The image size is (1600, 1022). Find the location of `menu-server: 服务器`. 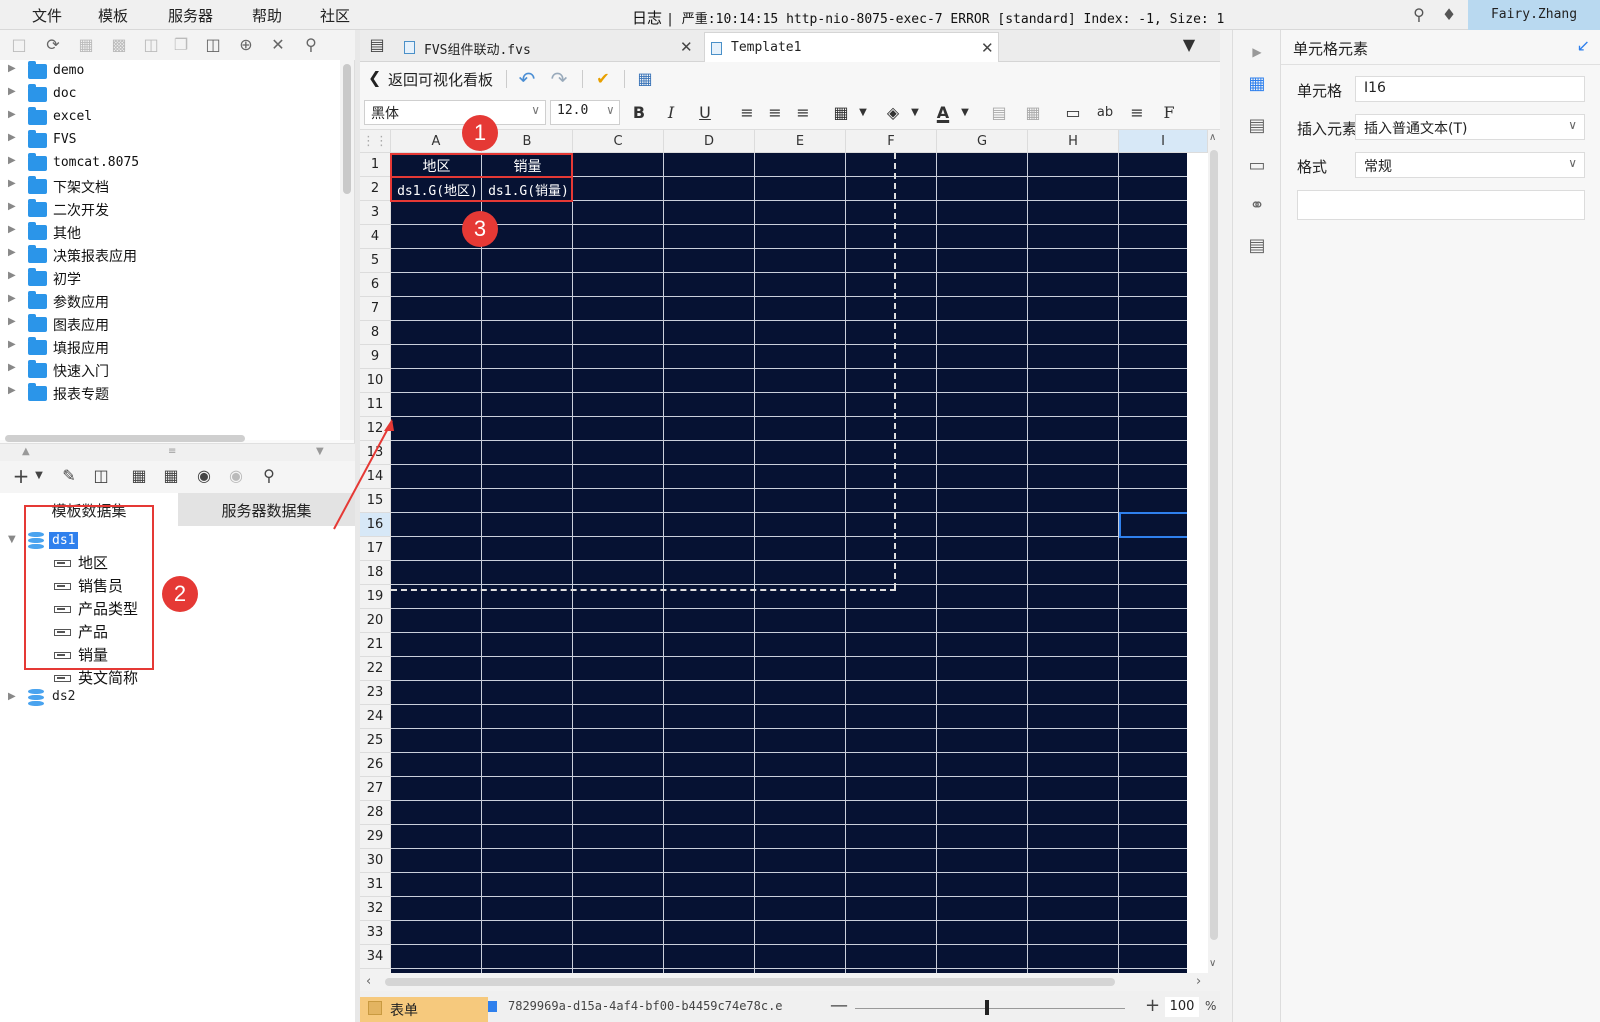

menu-server: 服务器 is located at coordinates (190, 15).